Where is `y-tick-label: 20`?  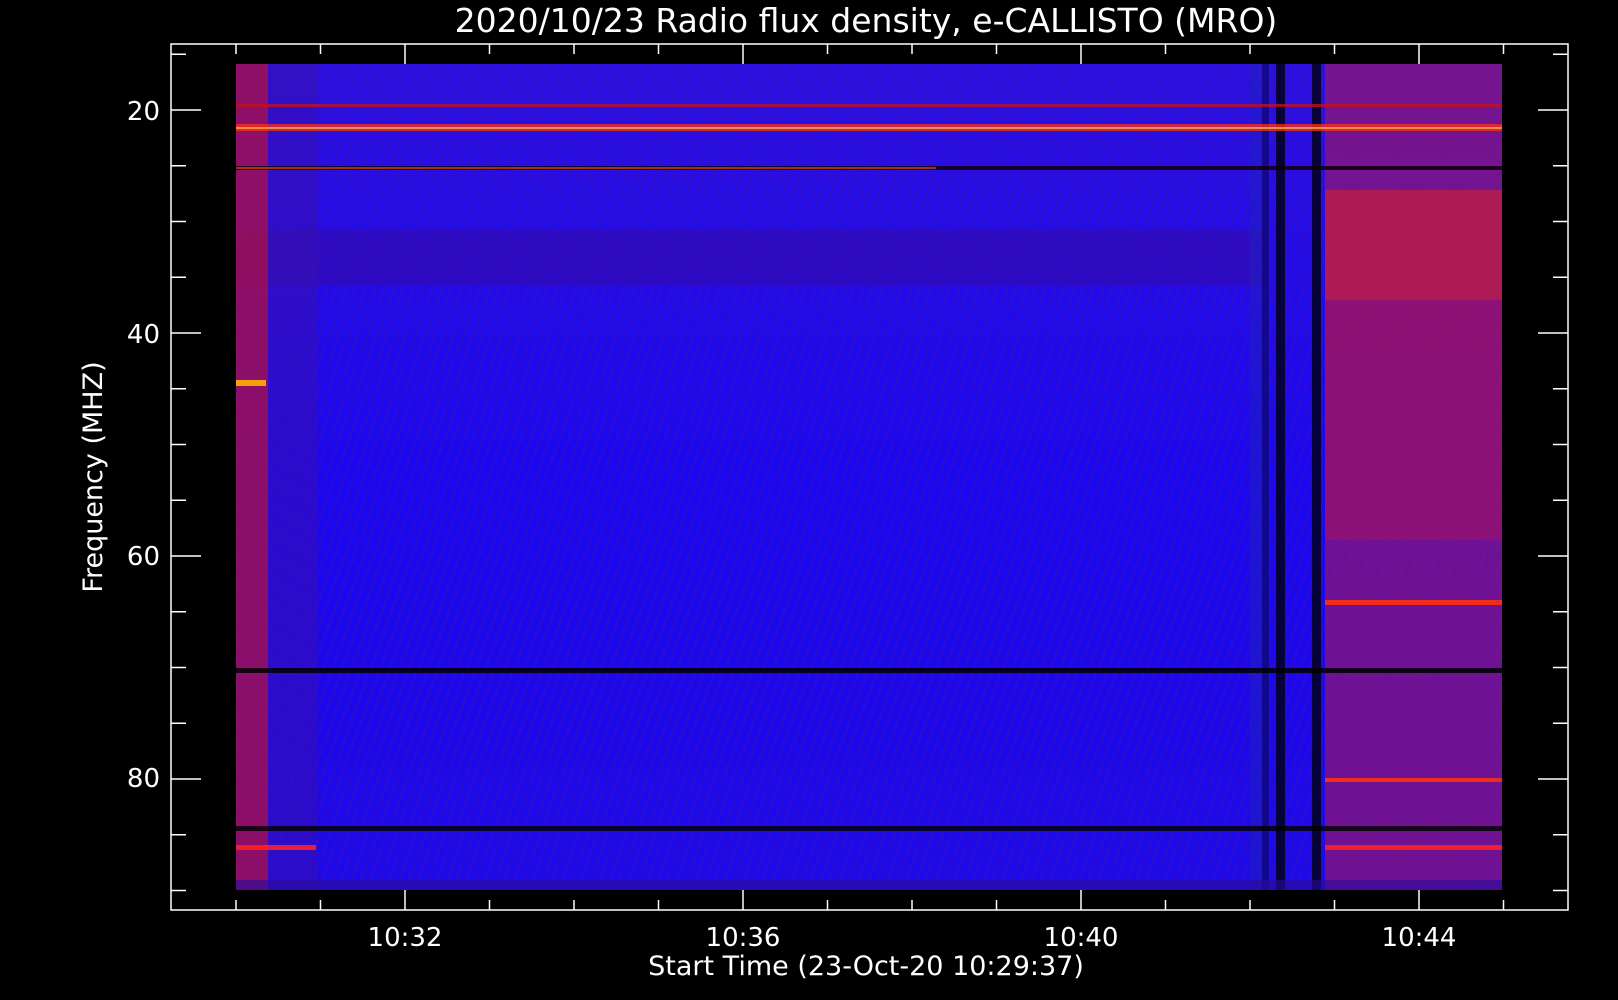 y-tick-label: 20 is located at coordinates (143, 112).